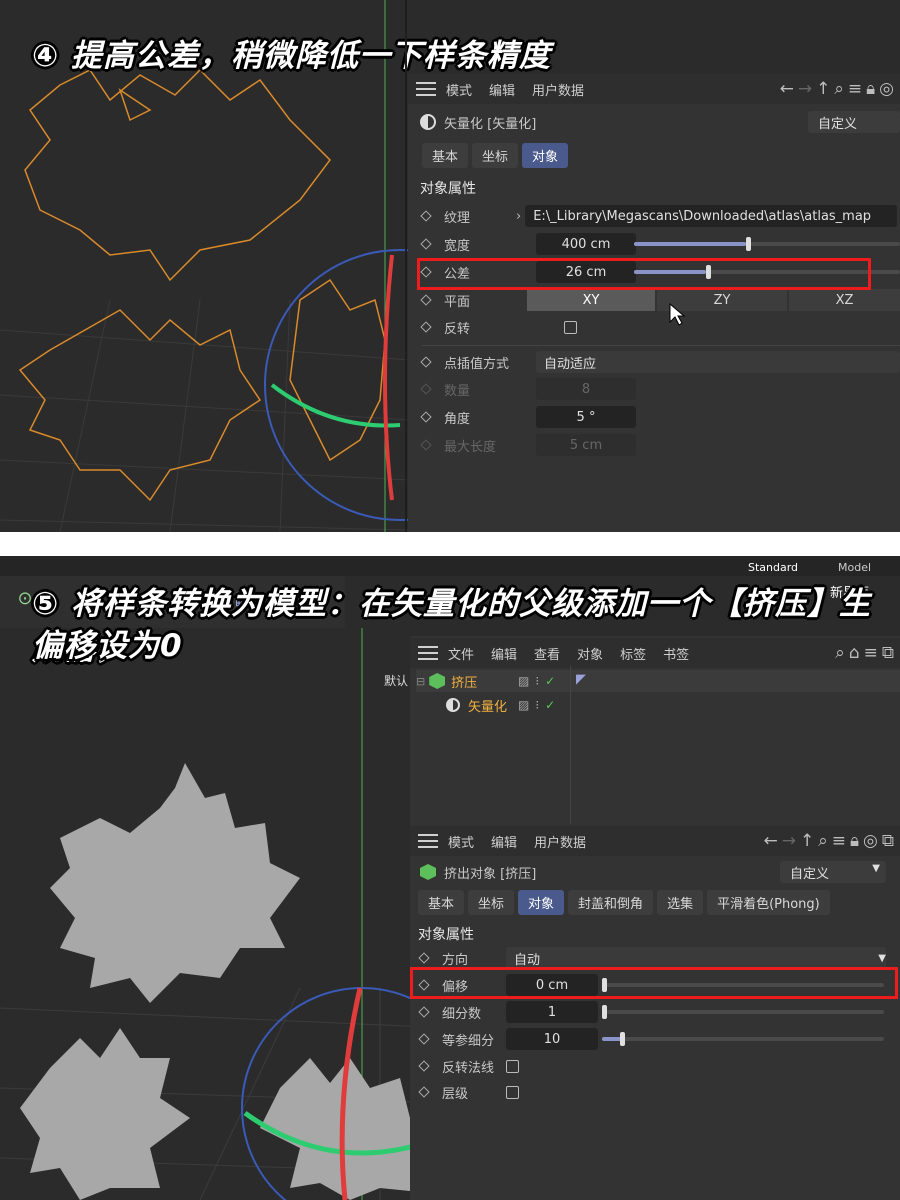 The width and height of the screenshot is (900, 1200). I want to click on layout-model: Model, so click(854, 567).